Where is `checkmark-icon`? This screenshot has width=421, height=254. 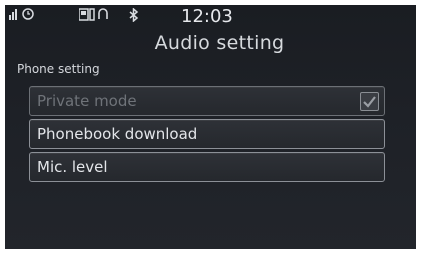
checkmark-icon is located at coordinates (369, 102).